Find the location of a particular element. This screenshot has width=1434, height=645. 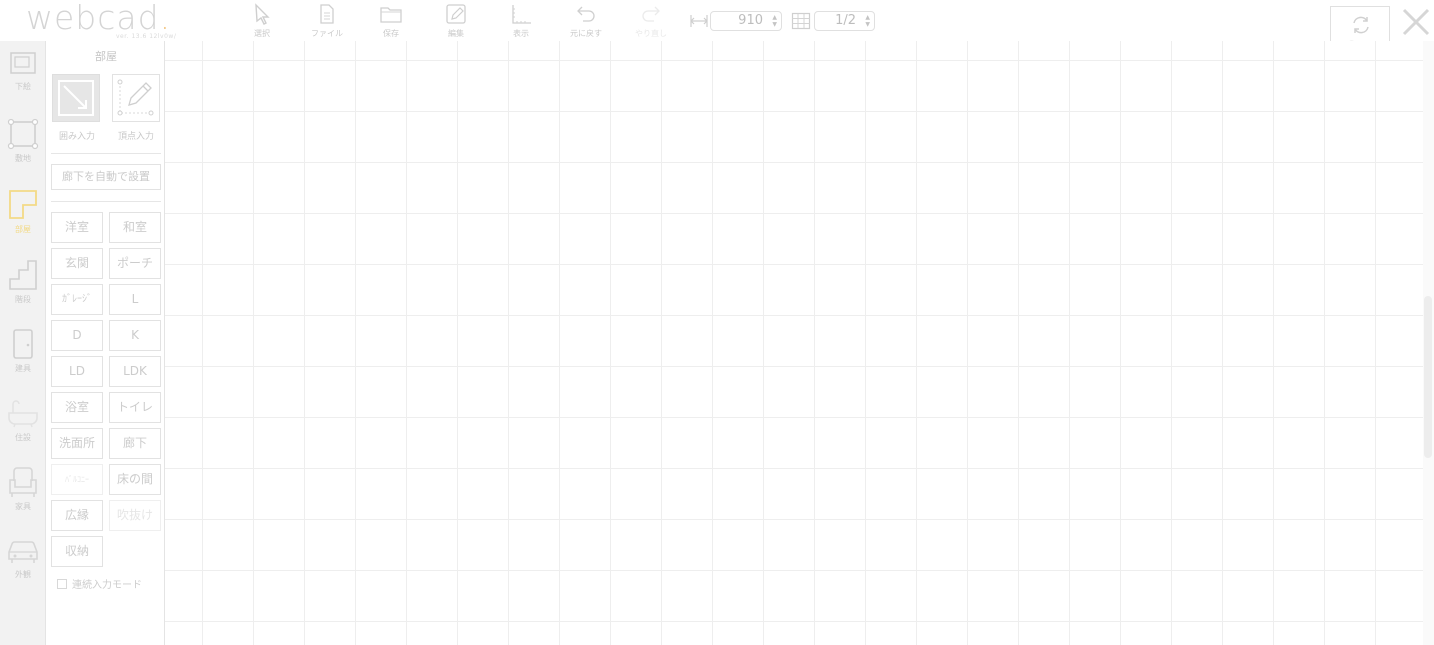

file-icon is located at coordinates (327, 14).